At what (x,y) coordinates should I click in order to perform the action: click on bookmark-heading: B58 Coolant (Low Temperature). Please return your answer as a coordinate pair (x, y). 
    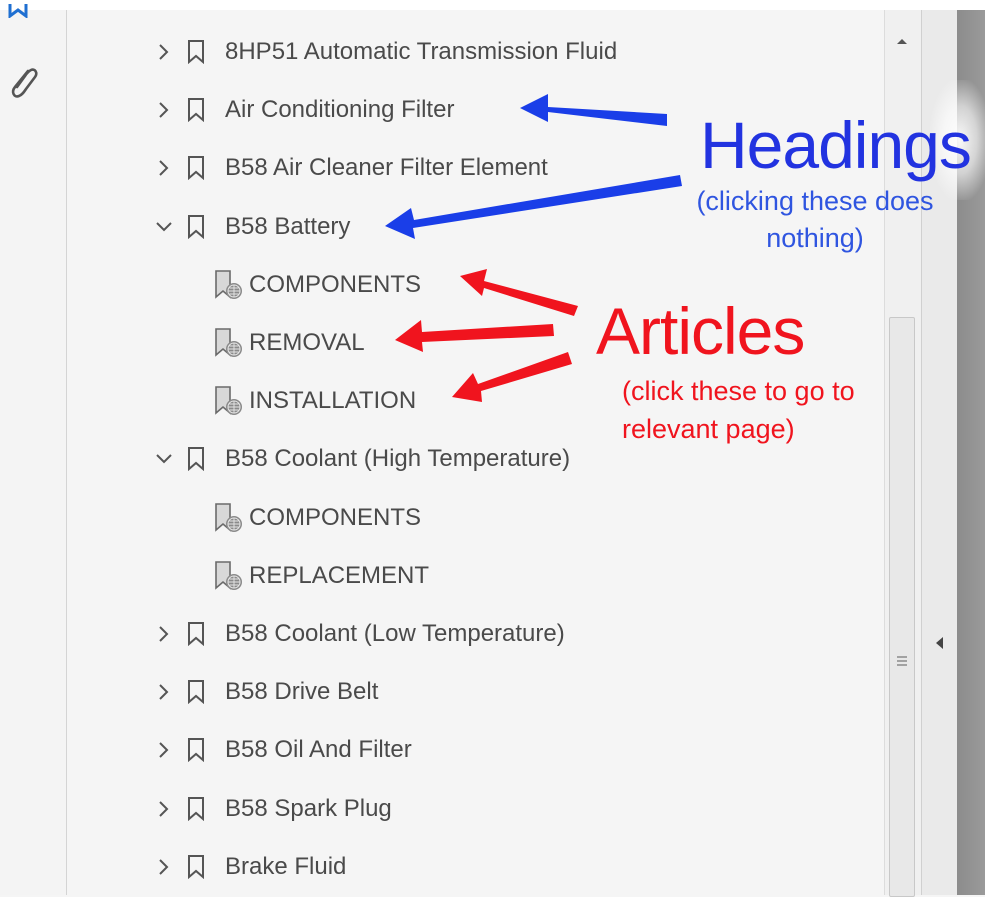
    Looking at the image, I should click on (357, 634).